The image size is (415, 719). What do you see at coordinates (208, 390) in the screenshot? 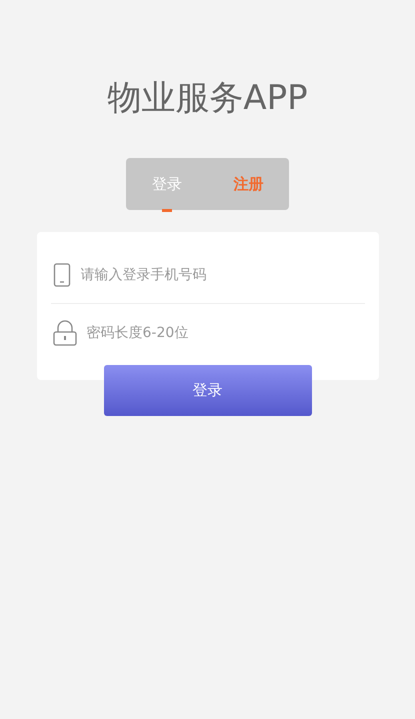
I see `login-button: 登录` at bounding box center [208, 390].